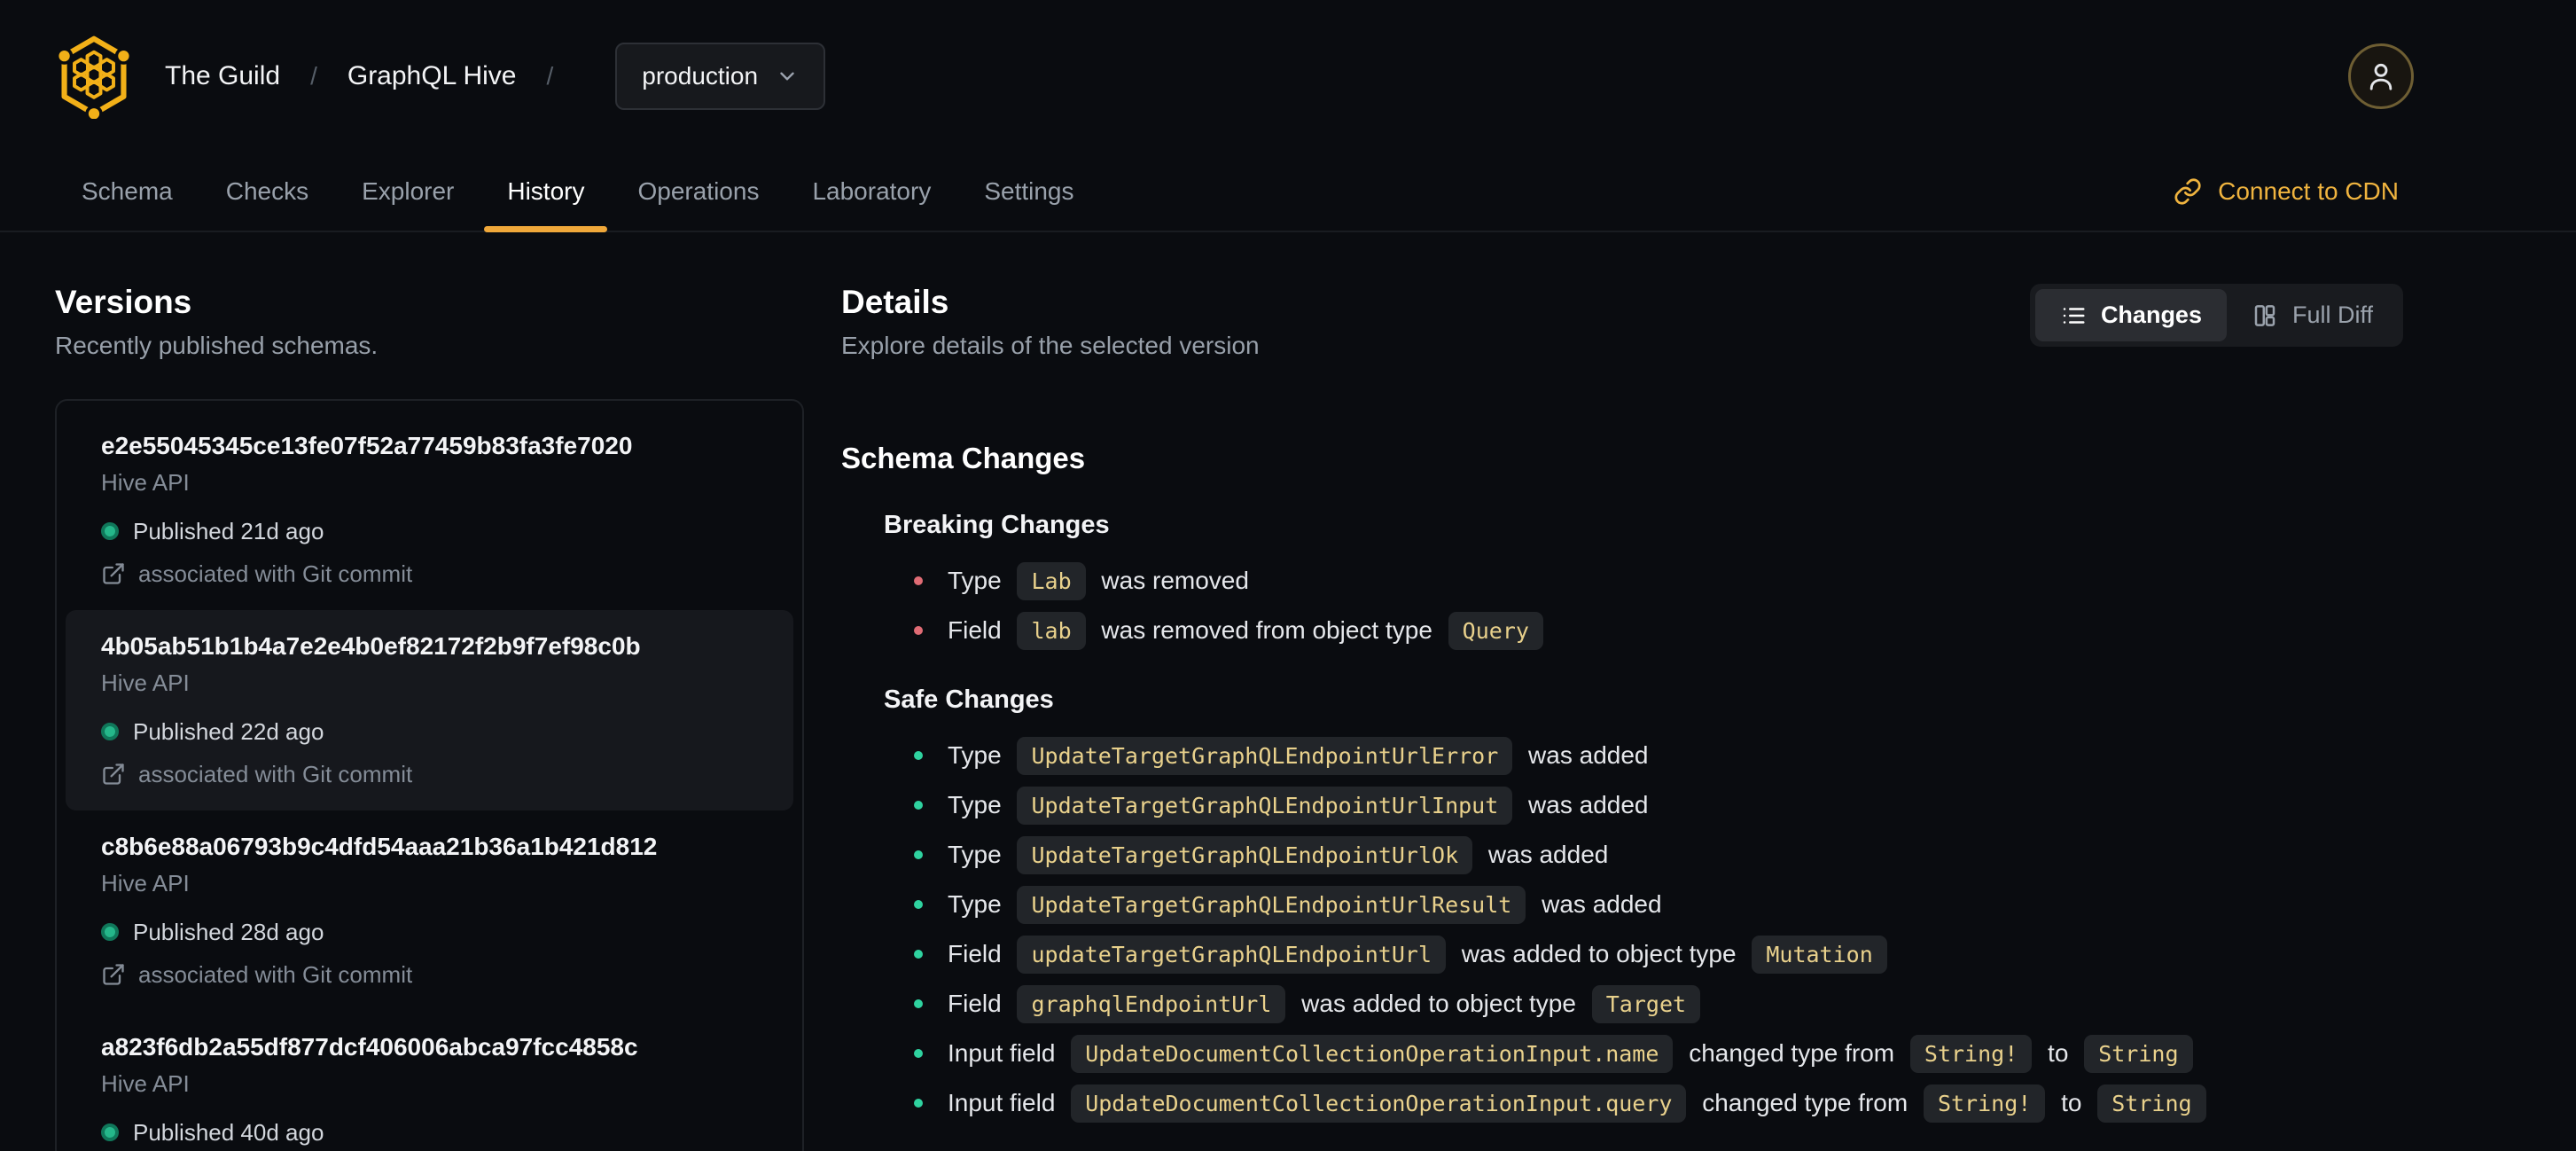 The width and height of the screenshot is (2576, 1151). Describe the element at coordinates (432, 76) in the screenshot. I see `breadcrumb-project: GraphQL Hive` at that location.